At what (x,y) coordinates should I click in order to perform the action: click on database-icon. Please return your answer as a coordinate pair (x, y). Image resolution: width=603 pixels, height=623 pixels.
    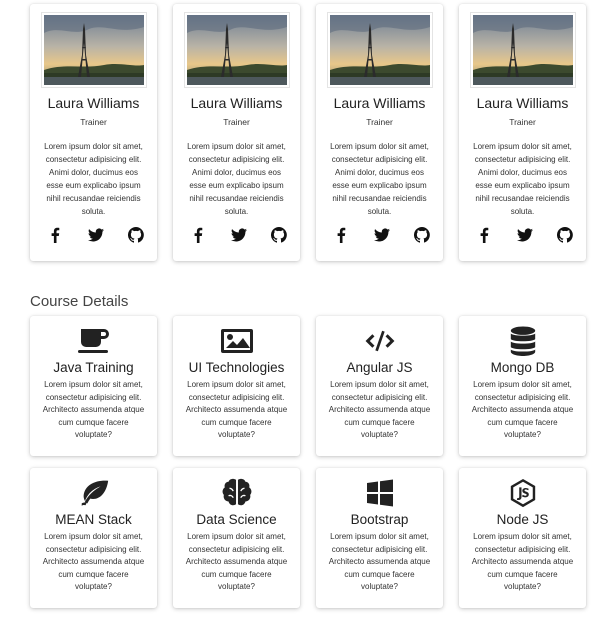
    Looking at the image, I should click on (522, 341).